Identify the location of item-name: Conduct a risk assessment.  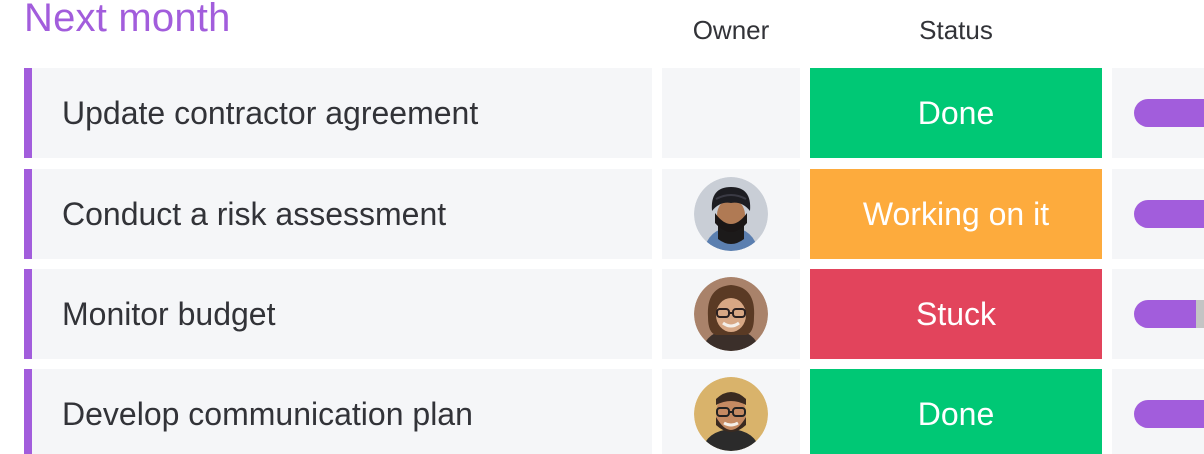
(254, 213).